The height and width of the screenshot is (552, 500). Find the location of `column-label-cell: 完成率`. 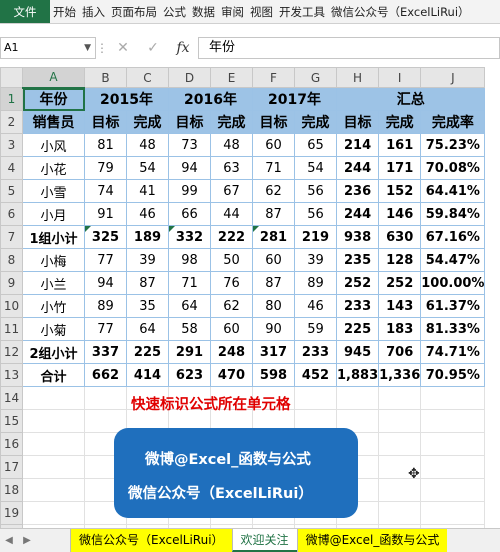

column-label-cell: 完成率 is located at coordinates (453, 122).